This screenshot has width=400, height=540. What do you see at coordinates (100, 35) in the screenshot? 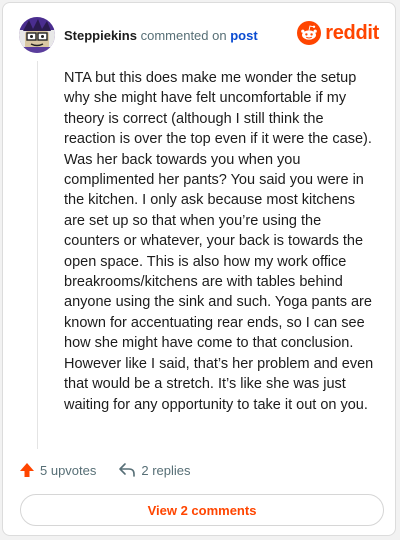
I see `username: Steppiekins` at bounding box center [100, 35].